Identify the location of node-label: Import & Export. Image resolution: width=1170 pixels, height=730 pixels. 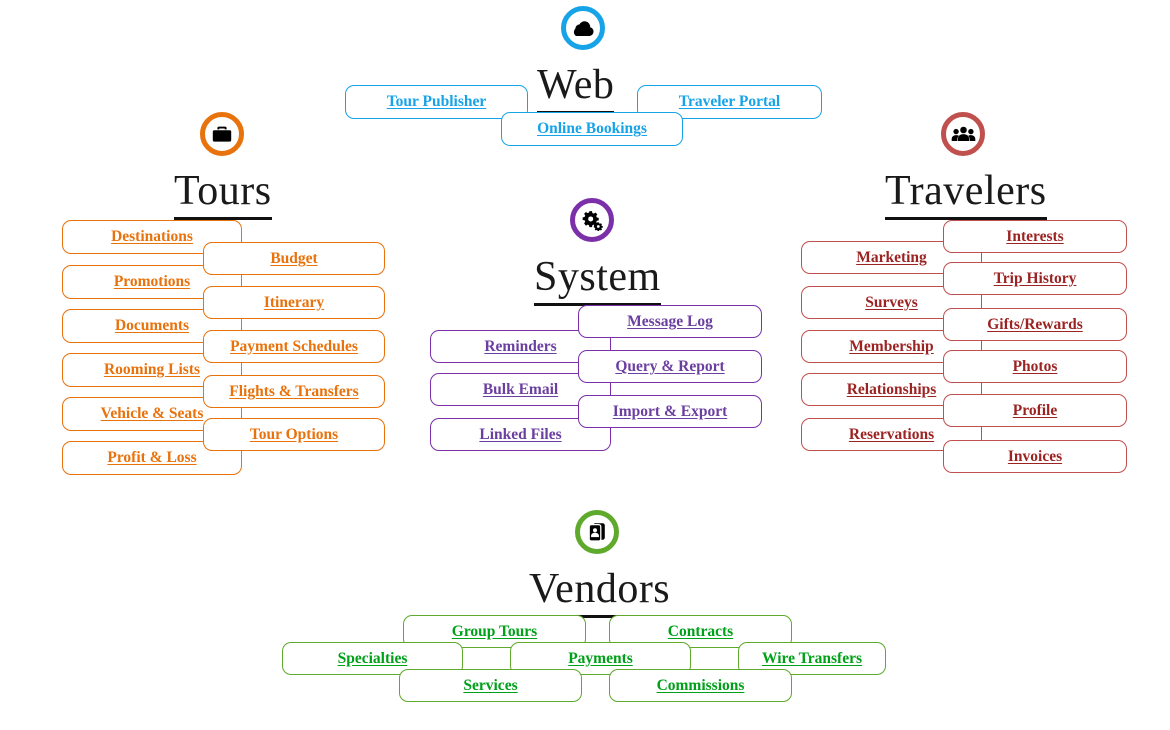
(670, 411).